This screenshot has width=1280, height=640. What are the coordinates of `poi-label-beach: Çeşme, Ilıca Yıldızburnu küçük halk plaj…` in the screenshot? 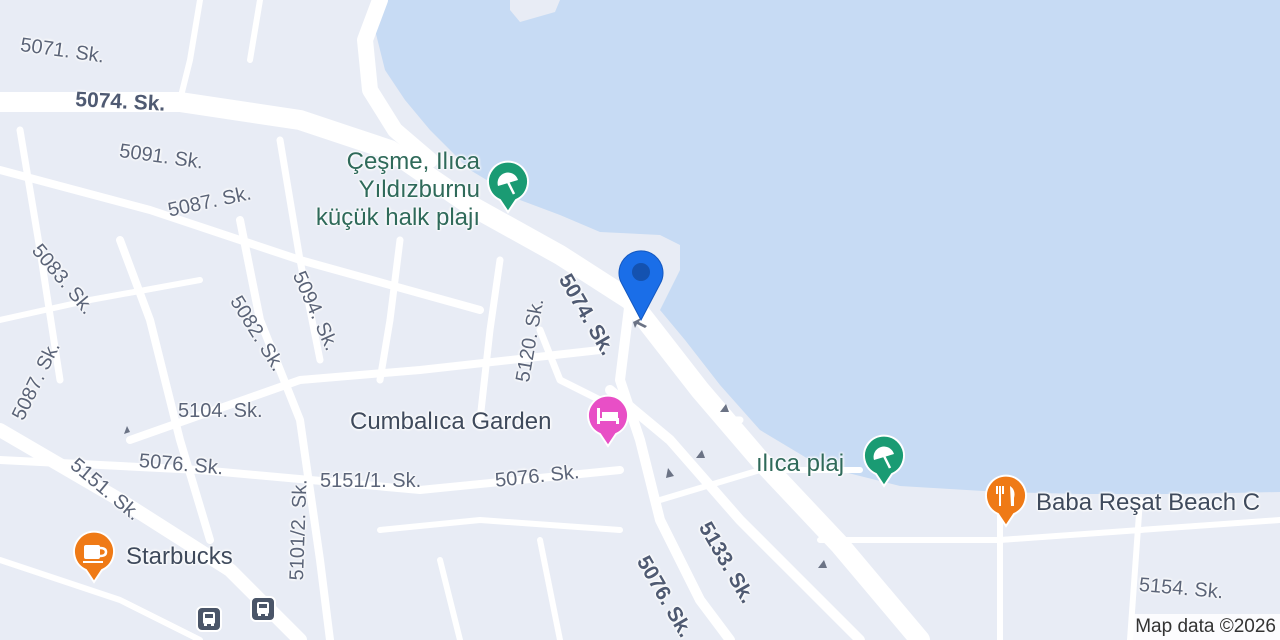 It's located at (385, 190).